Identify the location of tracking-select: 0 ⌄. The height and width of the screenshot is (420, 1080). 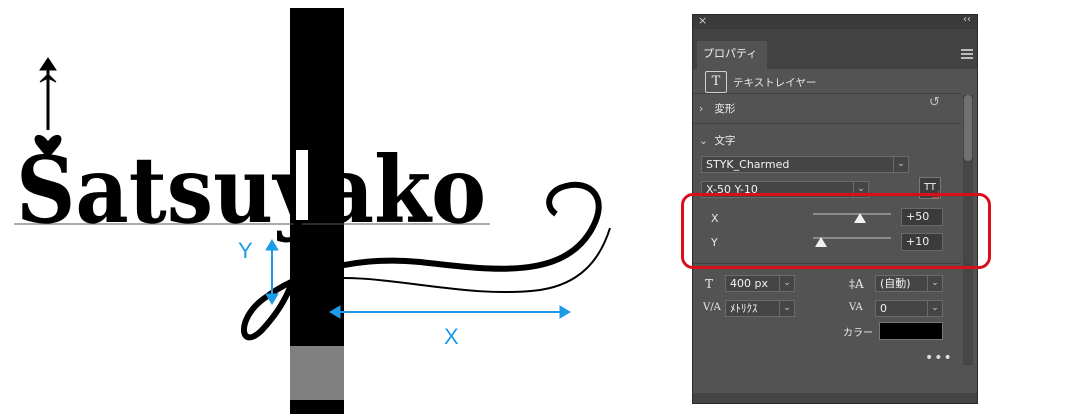
(909, 308).